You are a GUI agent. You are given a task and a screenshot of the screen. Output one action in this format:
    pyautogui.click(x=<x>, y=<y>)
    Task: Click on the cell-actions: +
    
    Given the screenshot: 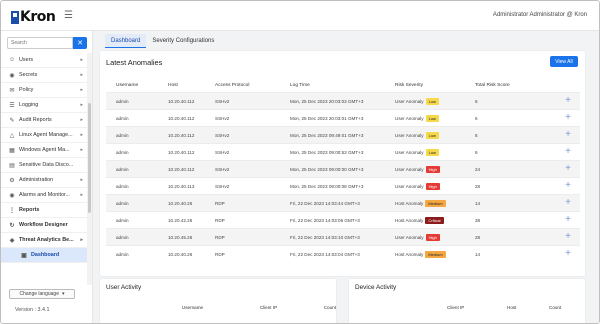 What is the action you would take?
    pyautogui.click(x=555, y=169)
    